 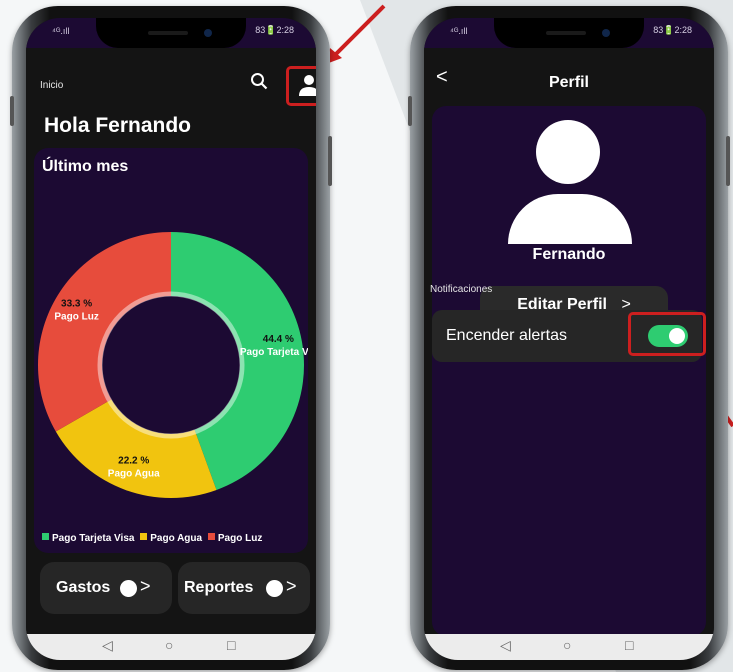 What do you see at coordinates (76, 317) in the screenshot?
I see `slice-name-label: Pago Luz` at bounding box center [76, 317].